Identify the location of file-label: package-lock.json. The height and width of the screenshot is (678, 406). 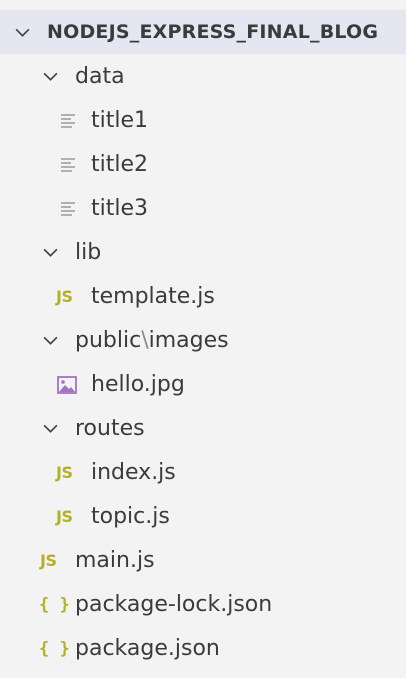
(174, 604).